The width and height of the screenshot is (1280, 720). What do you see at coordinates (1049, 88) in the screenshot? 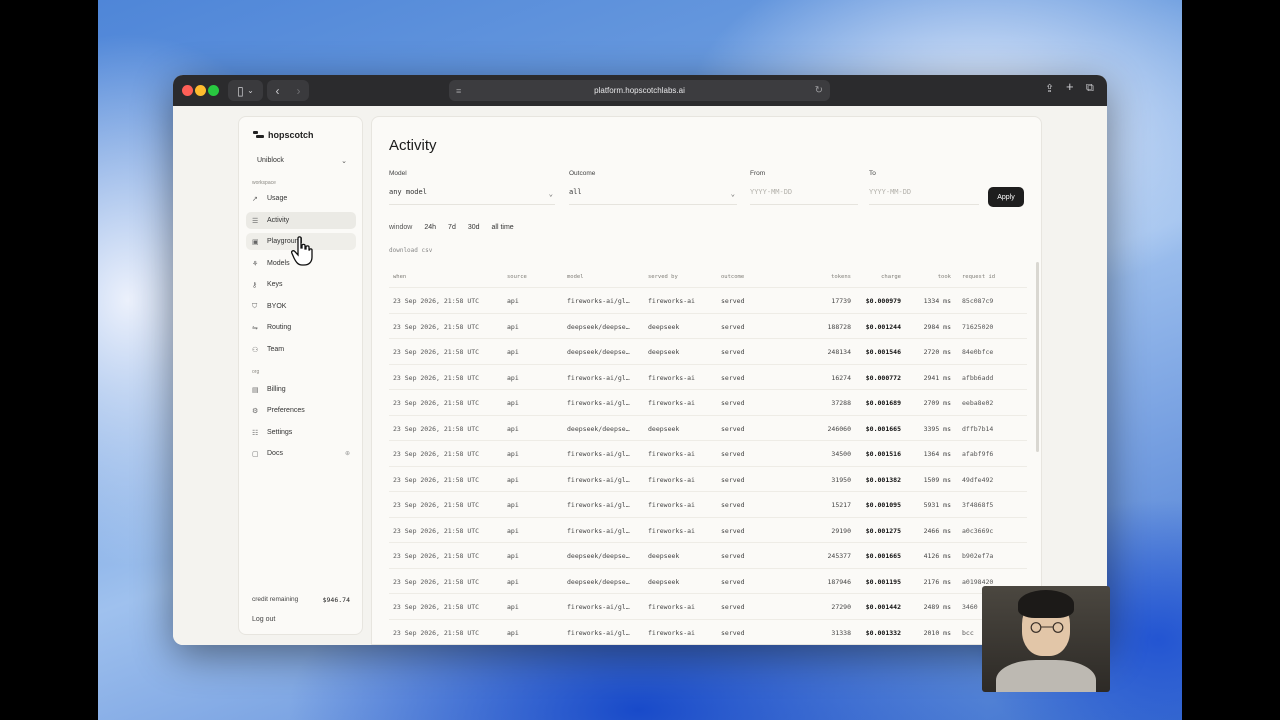
I see `share-icon: ⇪` at bounding box center [1049, 88].